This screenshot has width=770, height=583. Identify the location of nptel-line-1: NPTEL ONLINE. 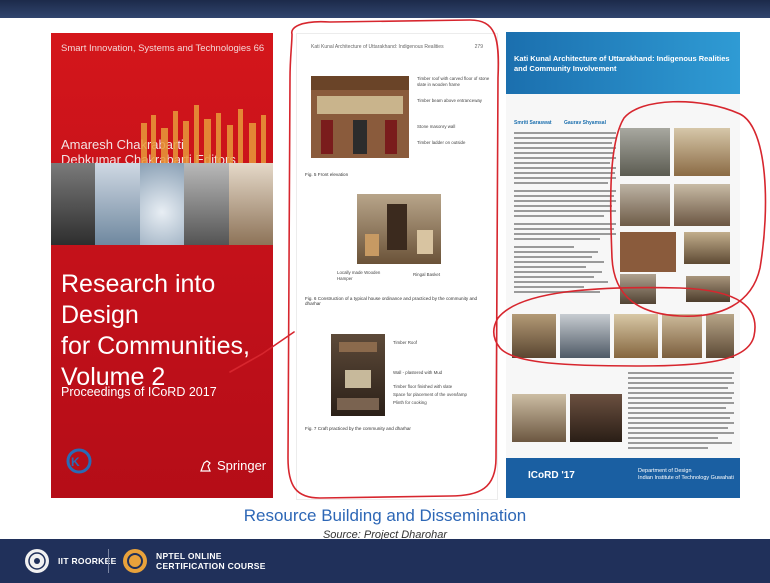
(189, 556).